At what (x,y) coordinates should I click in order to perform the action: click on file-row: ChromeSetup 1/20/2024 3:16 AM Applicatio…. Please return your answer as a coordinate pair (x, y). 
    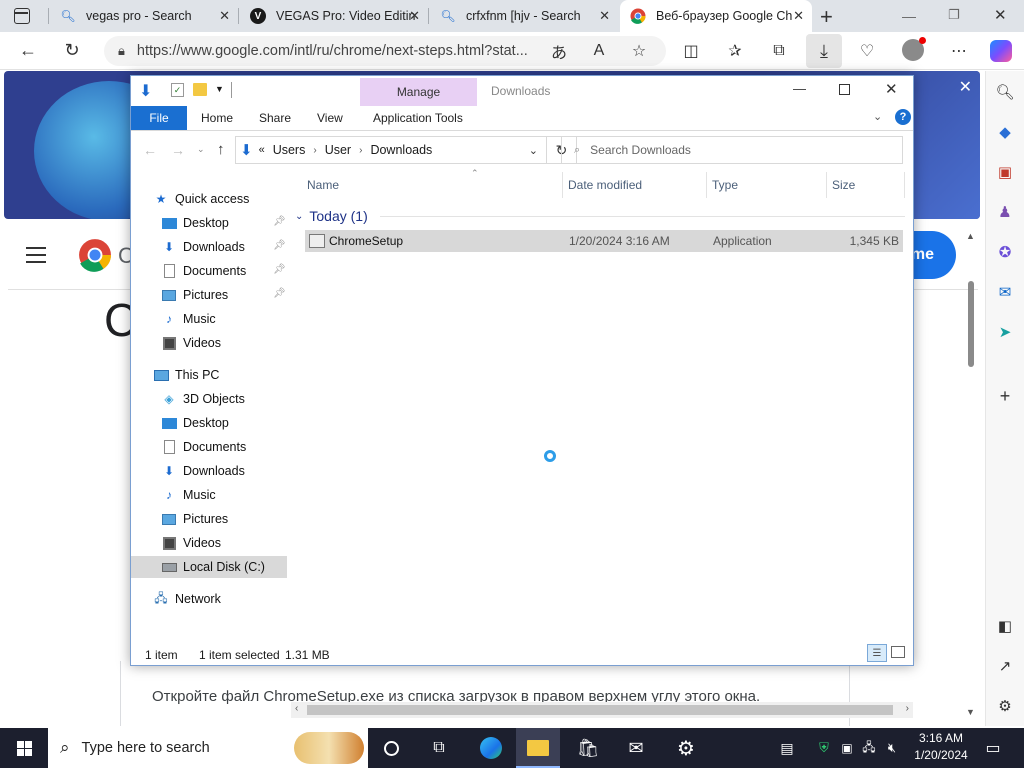
    Looking at the image, I should click on (604, 241).